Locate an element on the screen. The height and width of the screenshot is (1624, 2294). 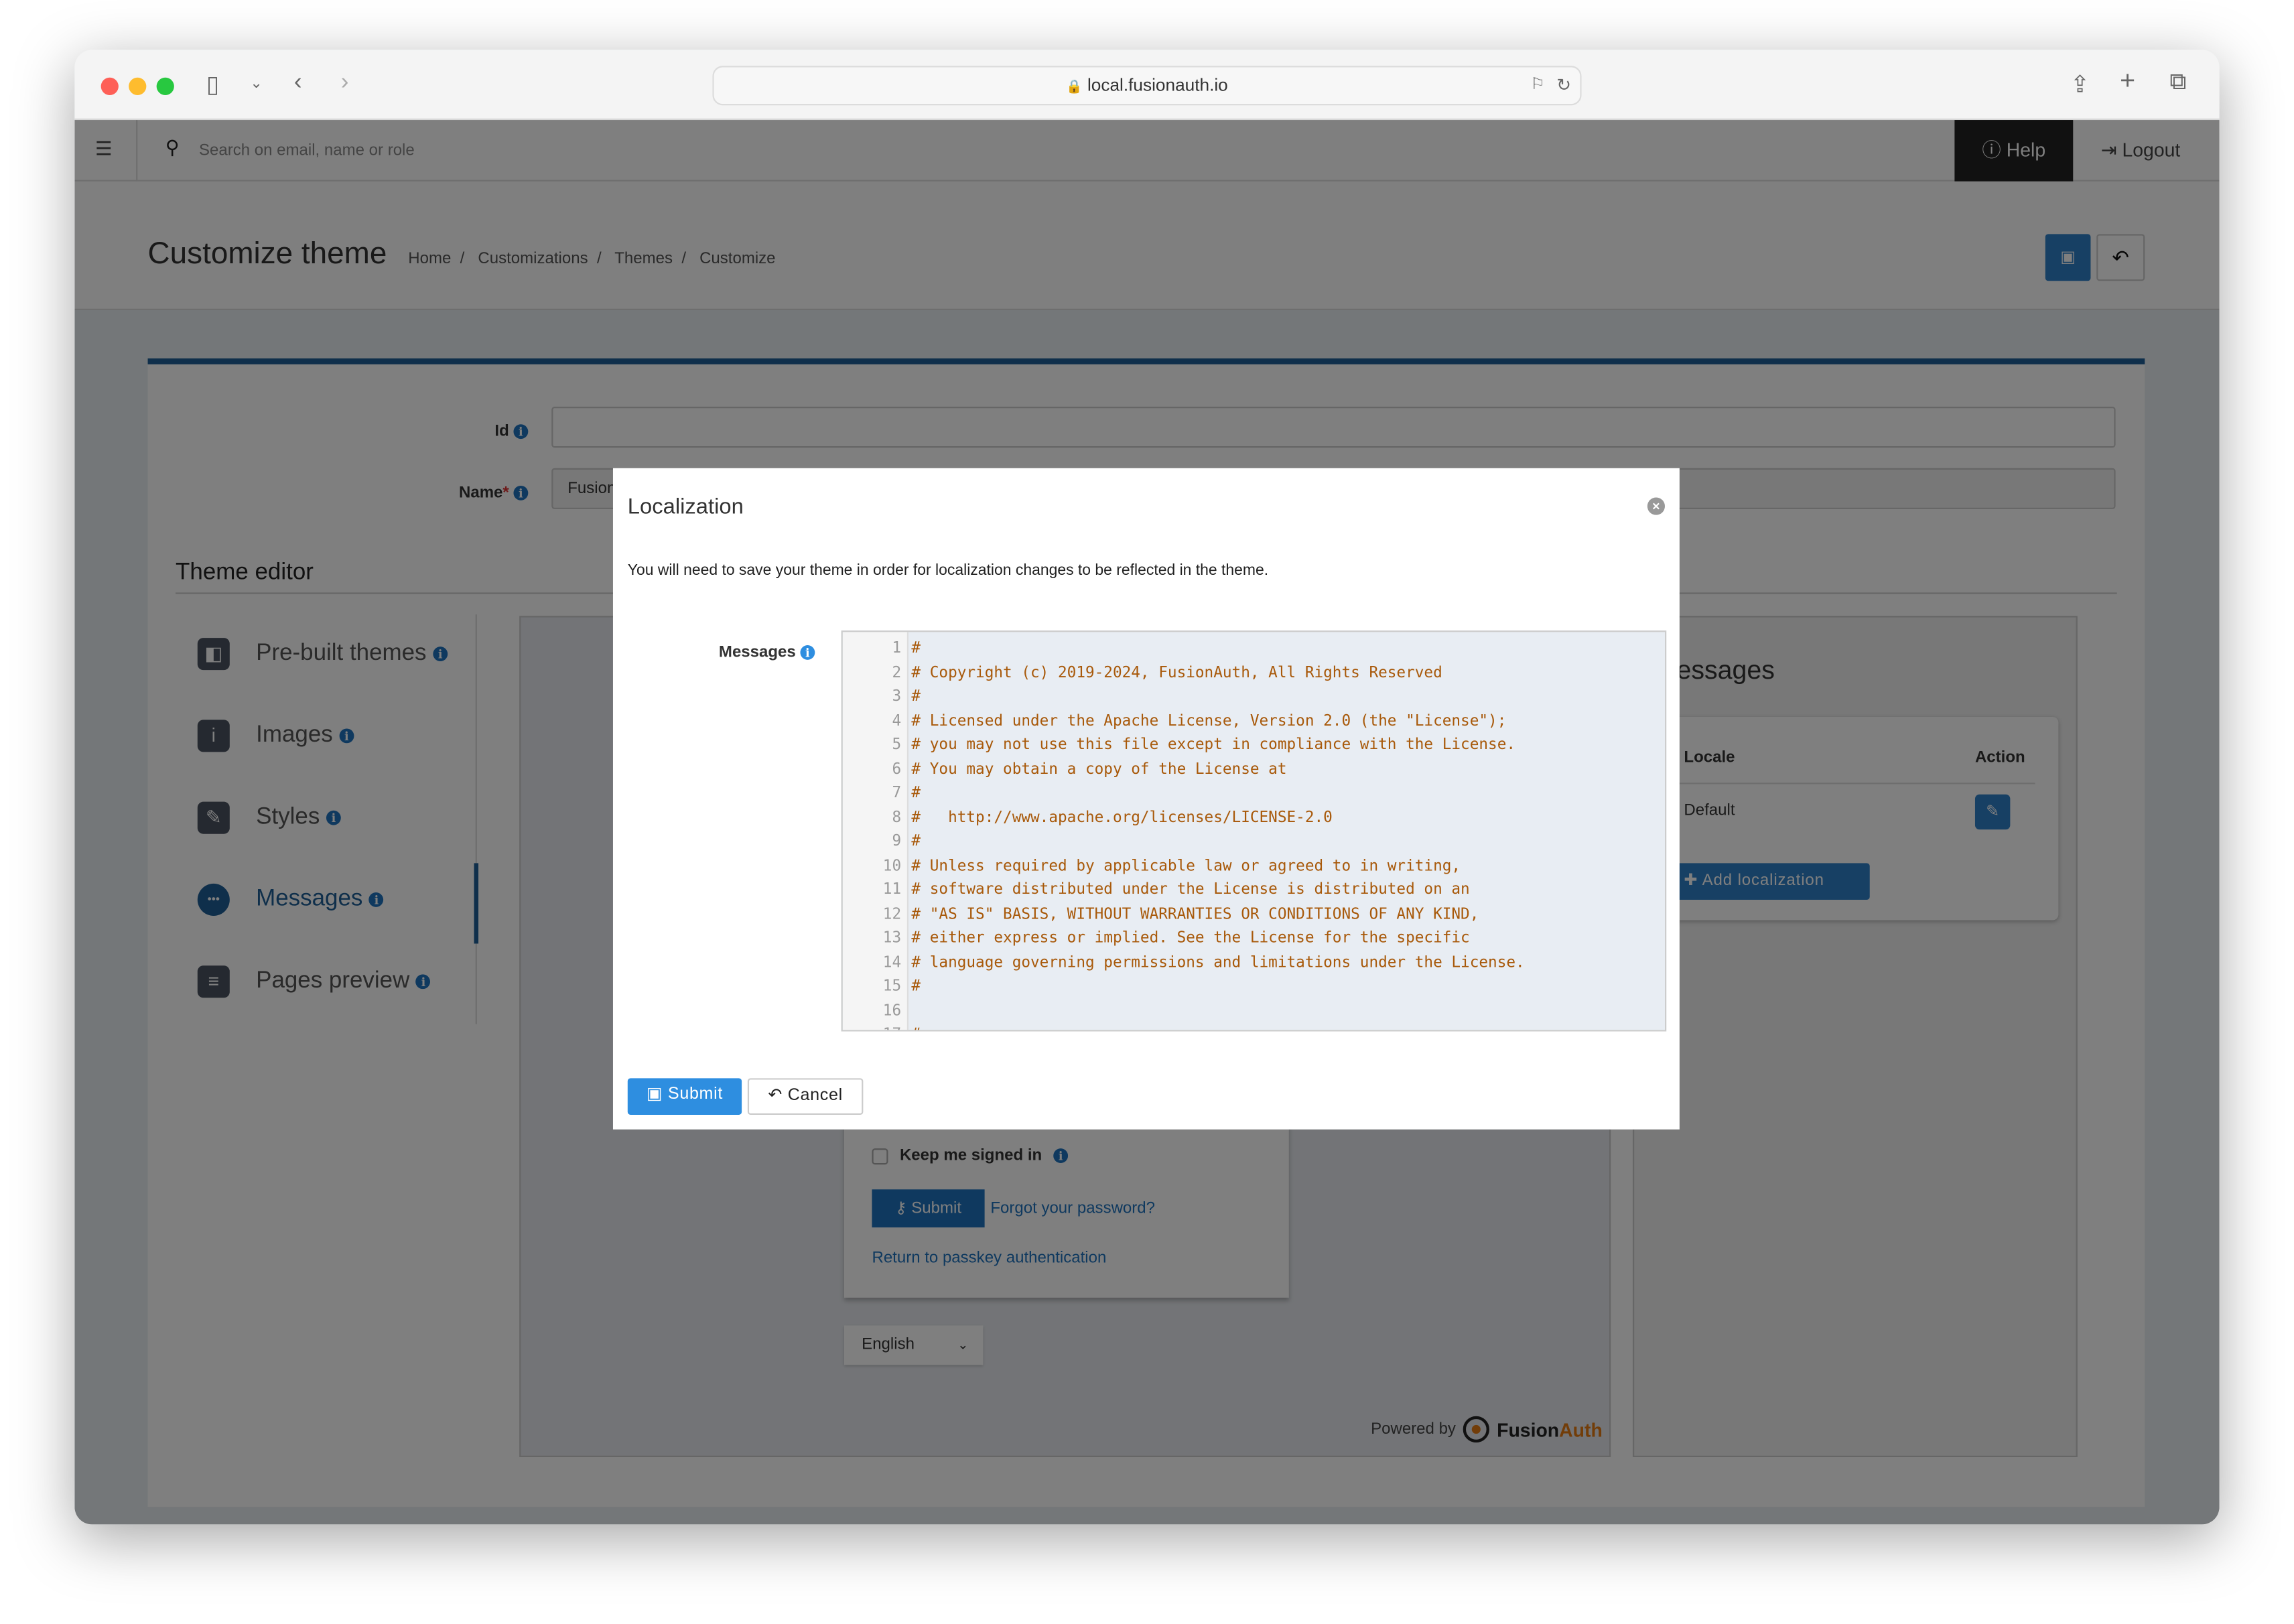
line-number: 9 is located at coordinates (897, 841).